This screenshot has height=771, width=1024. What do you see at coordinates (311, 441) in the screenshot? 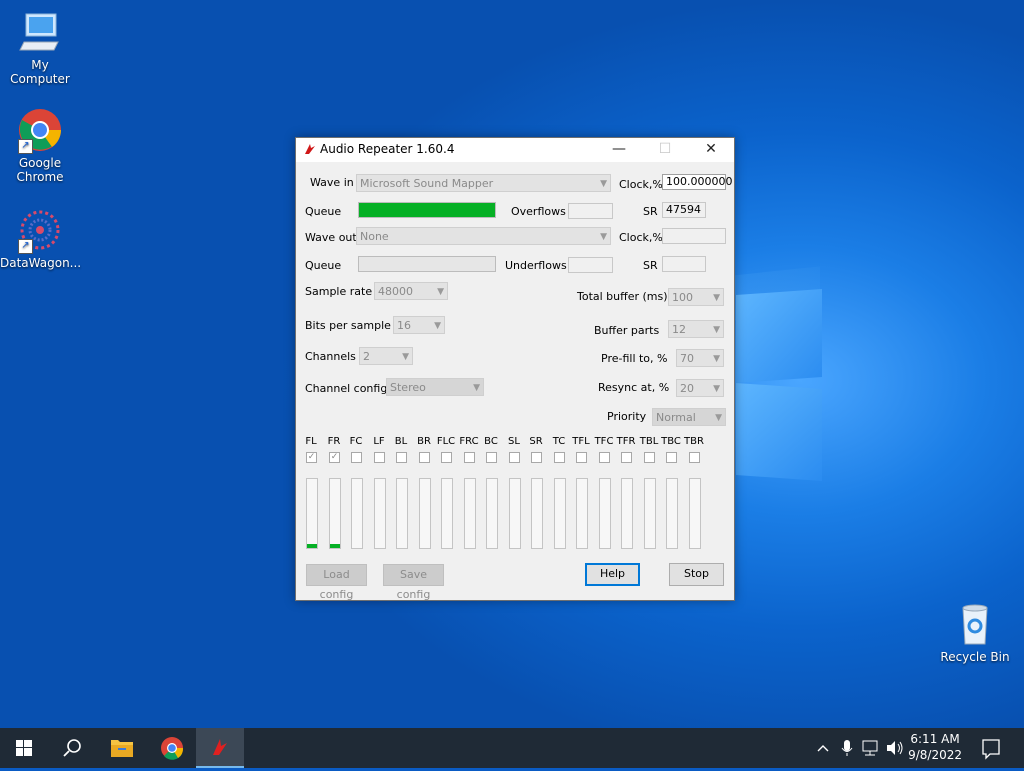
I see `channel-label-fl: FL` at bounding box center [311, 441].